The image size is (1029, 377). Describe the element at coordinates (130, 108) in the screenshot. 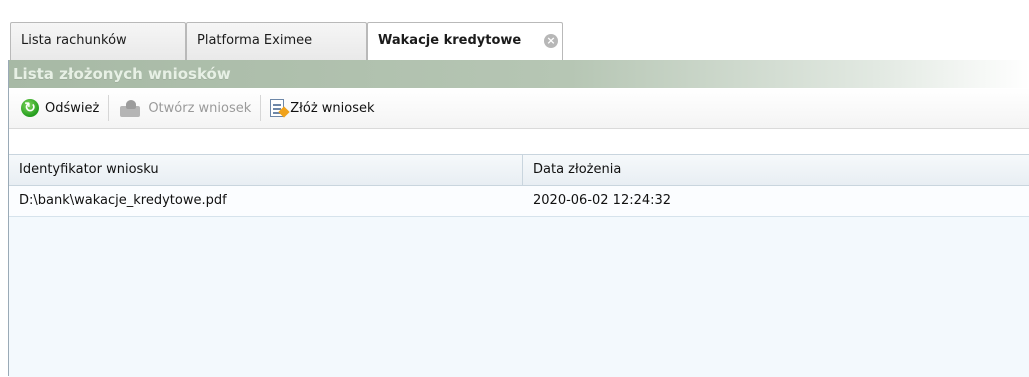

I see `open-request-icon` at that location.